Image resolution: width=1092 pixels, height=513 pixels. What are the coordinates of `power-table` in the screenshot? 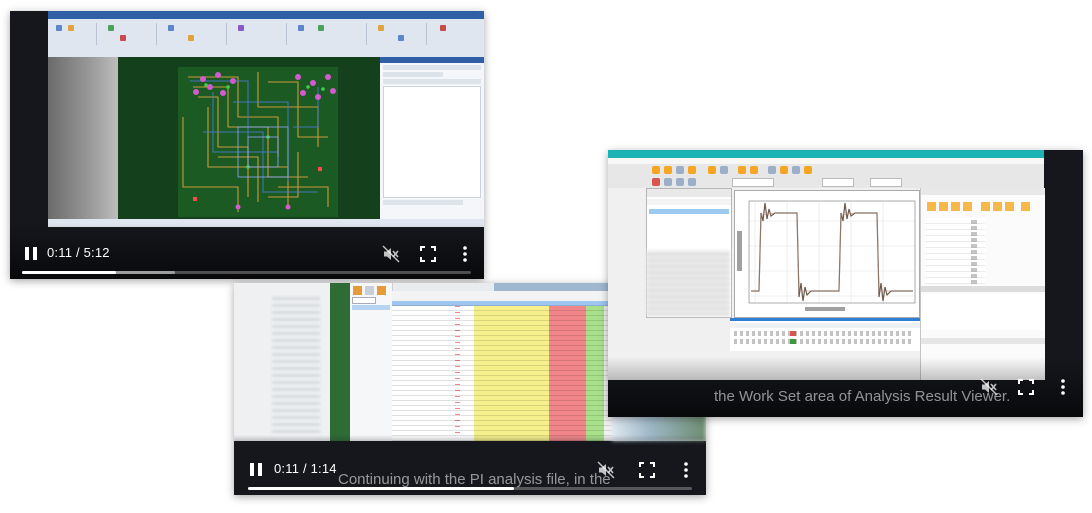 It's located at (502, 366).